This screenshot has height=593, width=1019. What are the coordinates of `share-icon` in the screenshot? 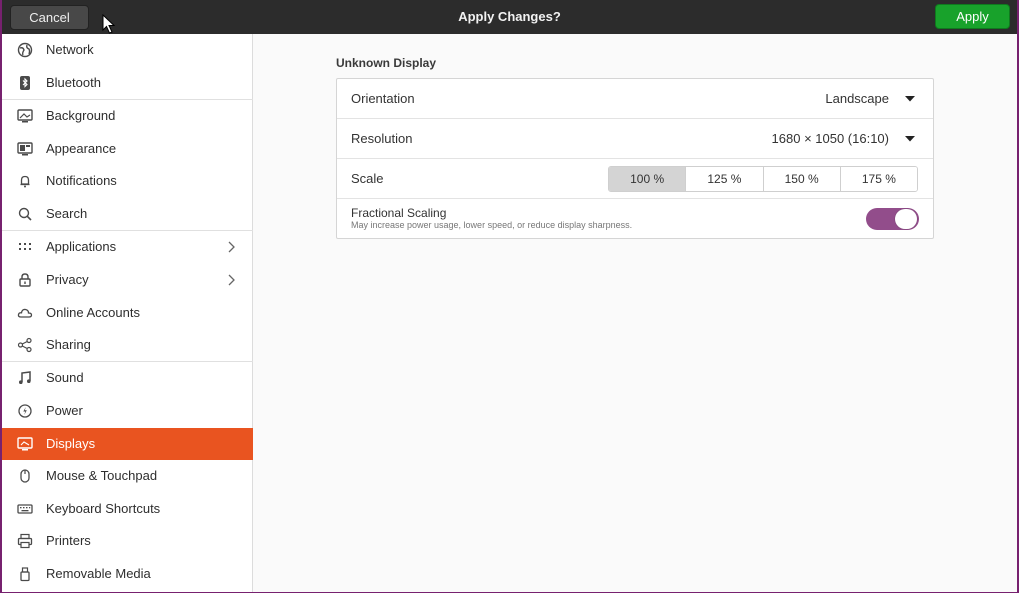 It's located at (24, 345).